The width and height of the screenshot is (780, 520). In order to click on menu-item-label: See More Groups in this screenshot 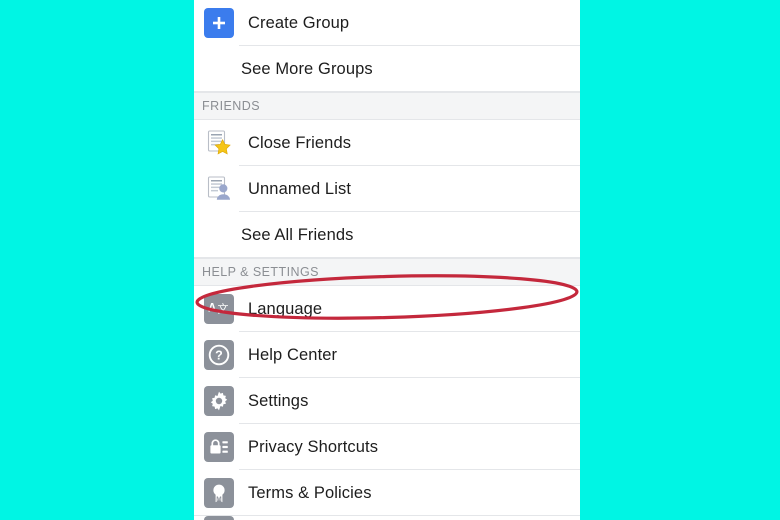, I will do `click(307, 68)`.